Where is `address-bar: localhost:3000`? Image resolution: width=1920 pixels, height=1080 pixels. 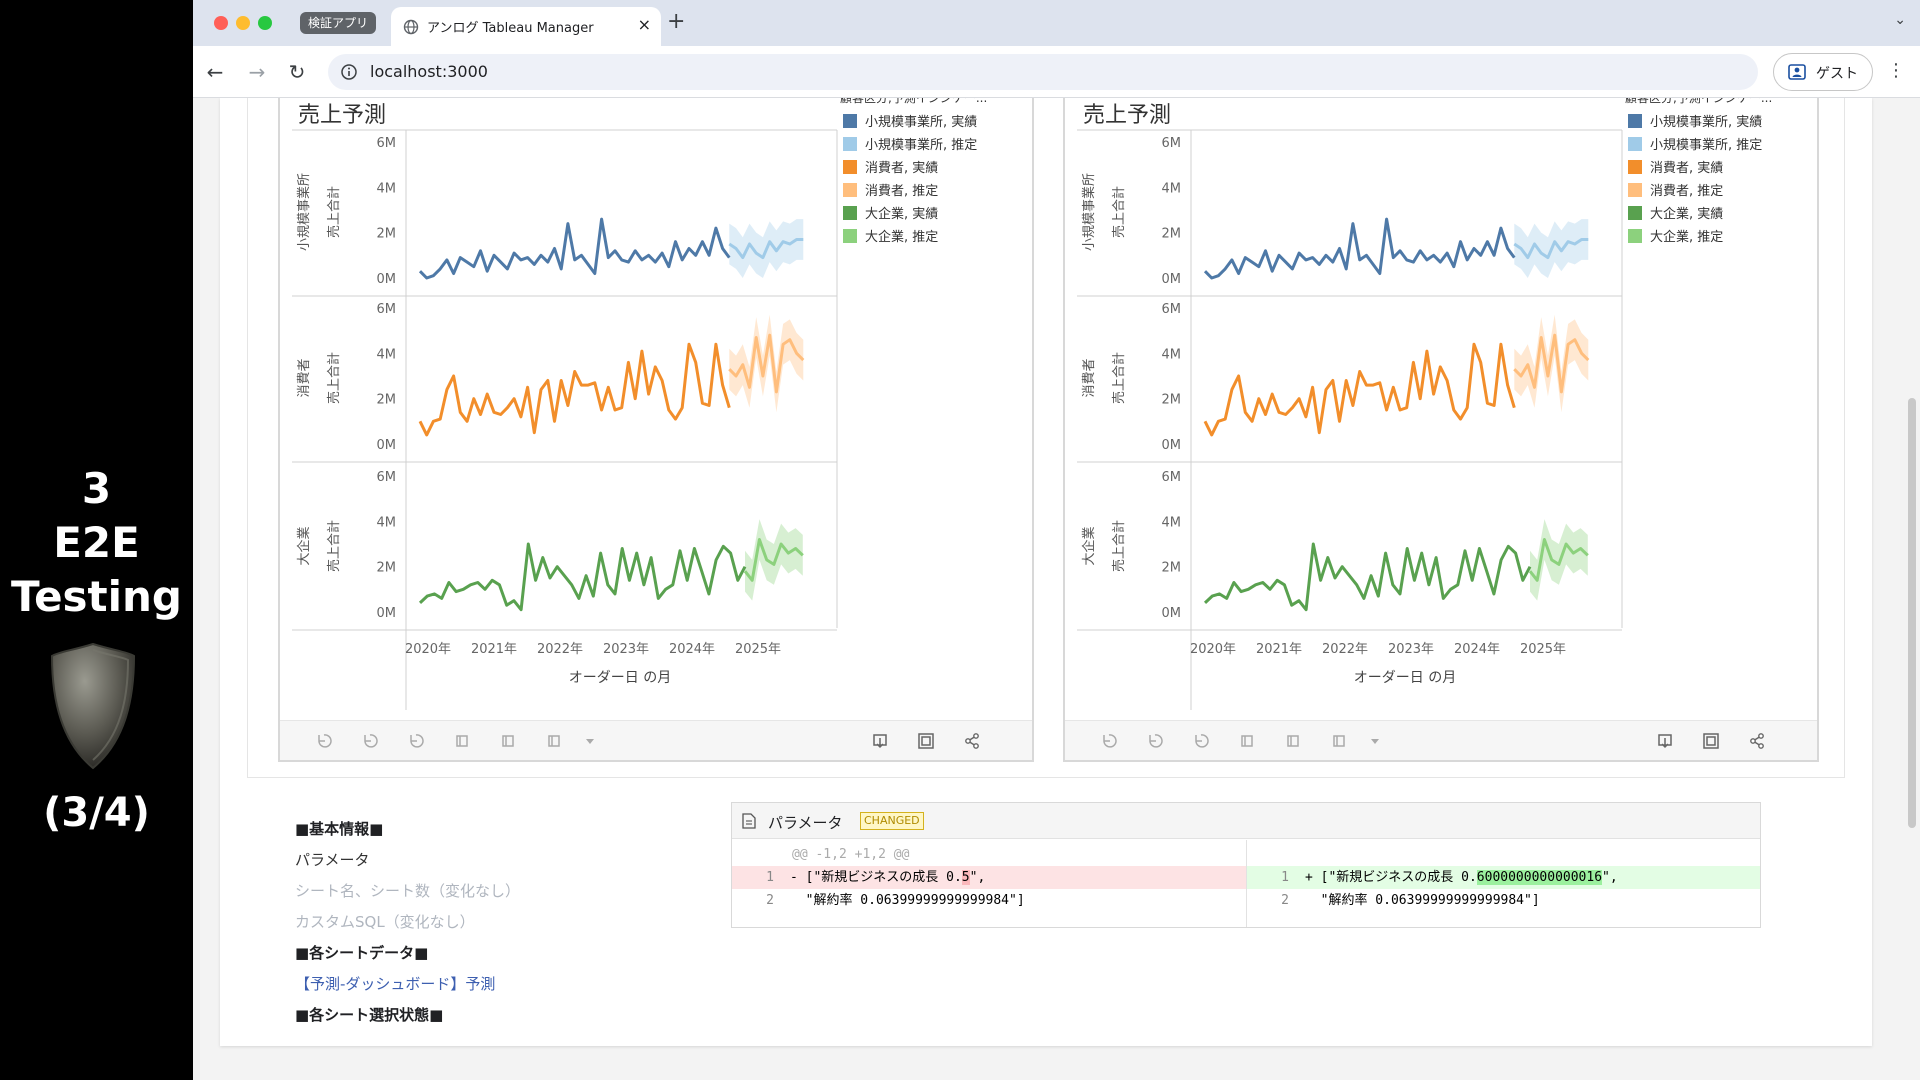
address-bar: localhost:3000 is located at coordinates (1043, 72).